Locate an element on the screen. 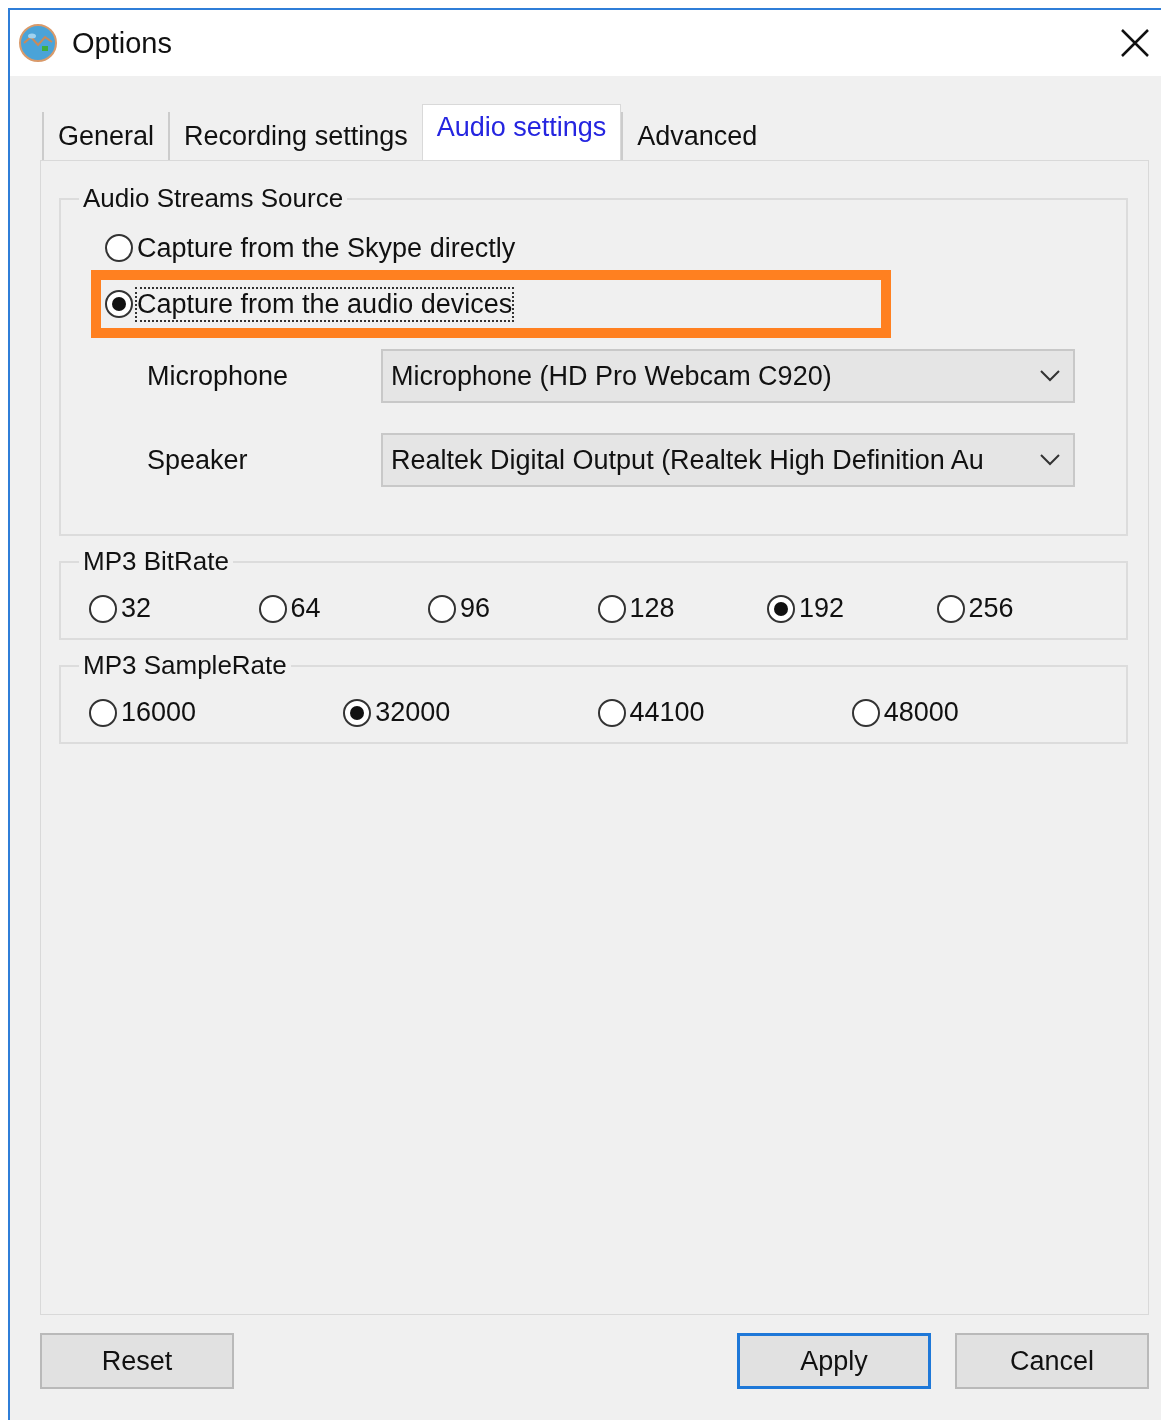 This screenshot has height=1421, width=1163. radio-label: Capture from the Skype directly is located at coordinates (326, 248).